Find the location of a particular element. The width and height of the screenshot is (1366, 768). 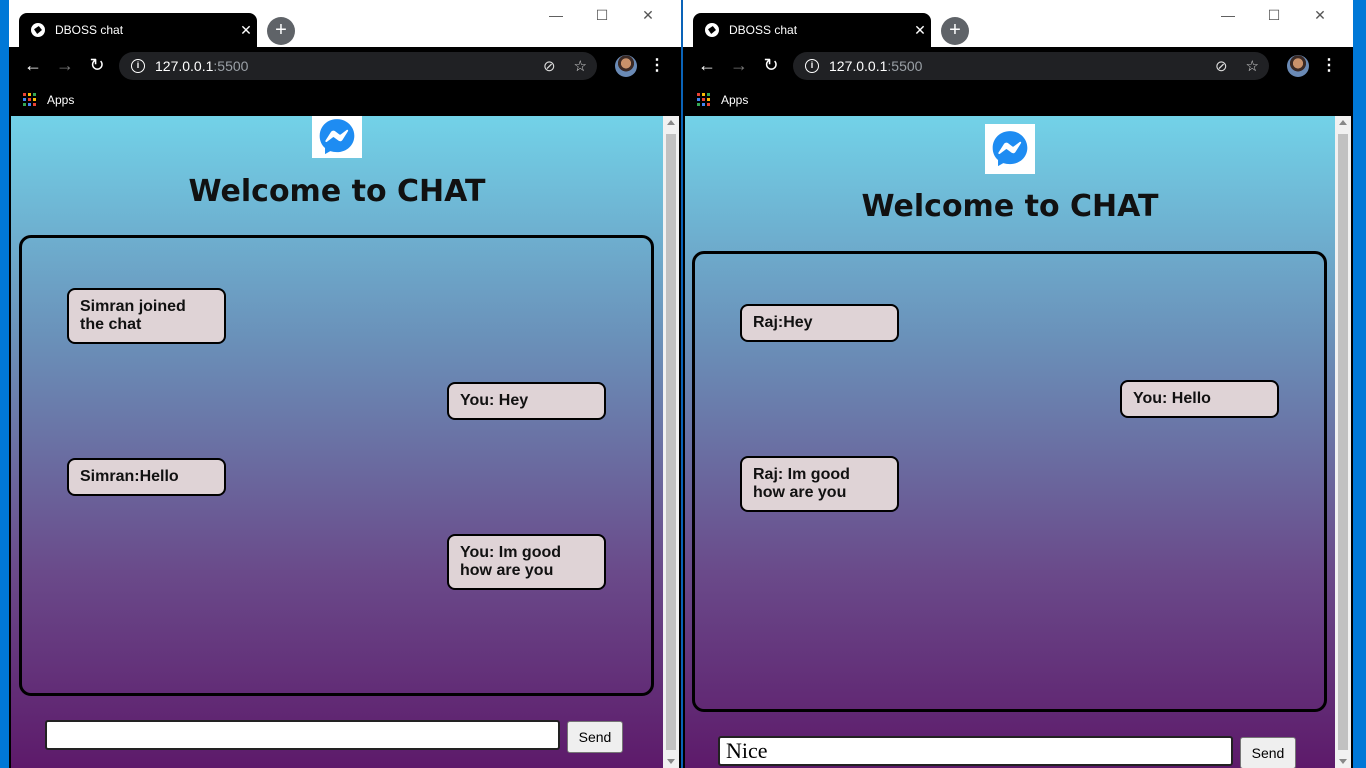

message-left: Simran joined the chat is located at coordinates (146, 316).